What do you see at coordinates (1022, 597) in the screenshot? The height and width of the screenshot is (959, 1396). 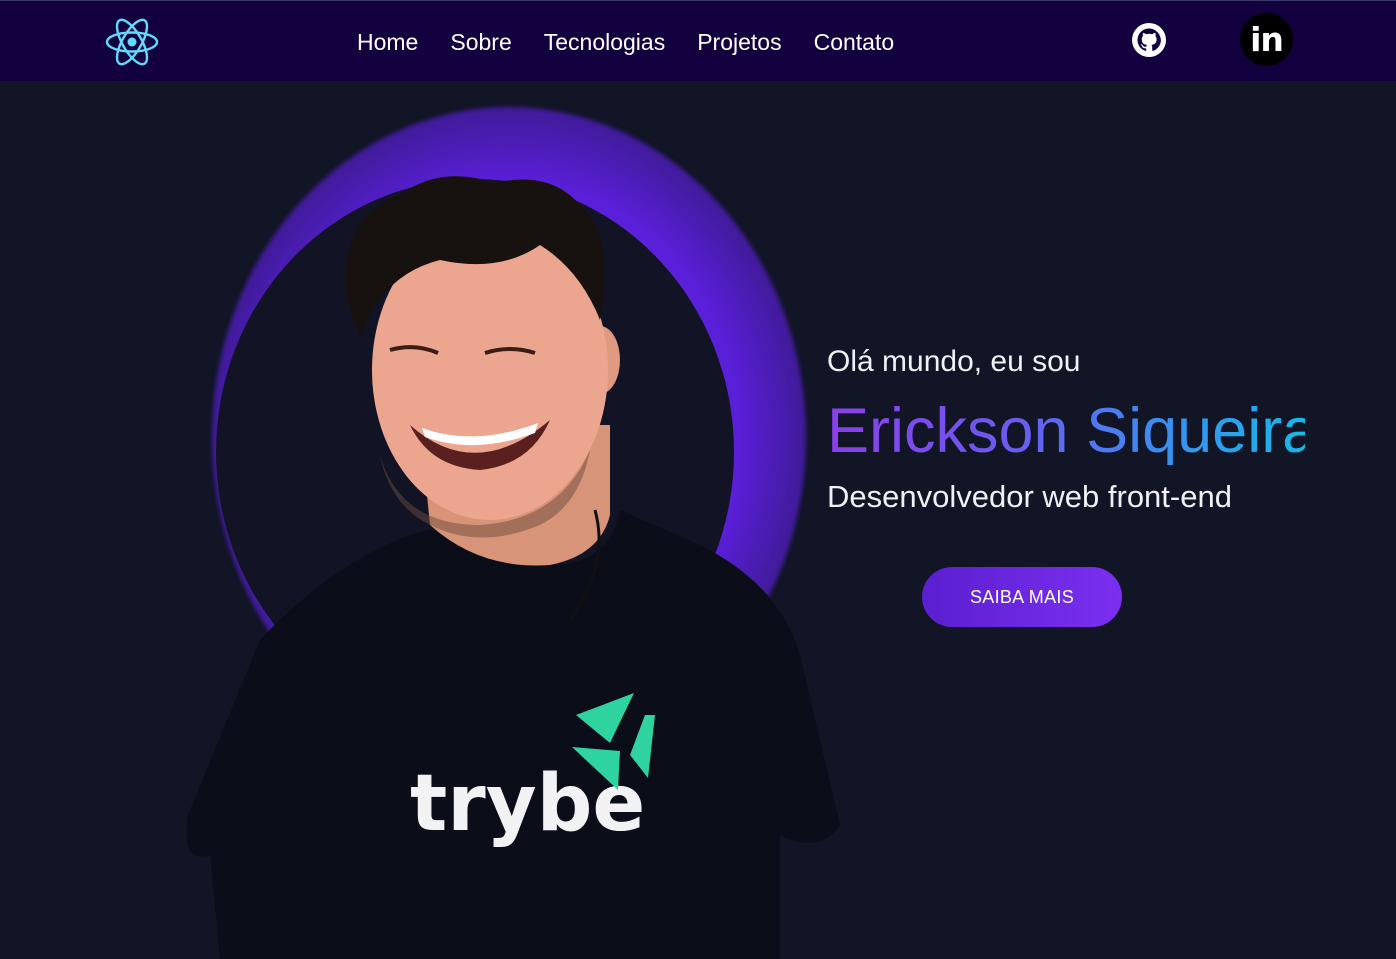 I see `saiba-mais-button: SAIBA MAIS` at bounding box center [1022, 597].